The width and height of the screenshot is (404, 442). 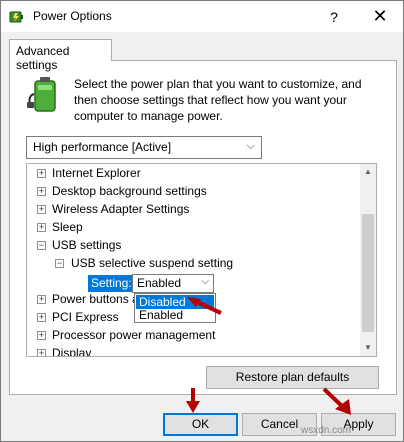 What do you see at coordinates (202, 16) in the screenshot?
I see `title-bar: Power Options ? ✕` at bounding box center [202, 16].